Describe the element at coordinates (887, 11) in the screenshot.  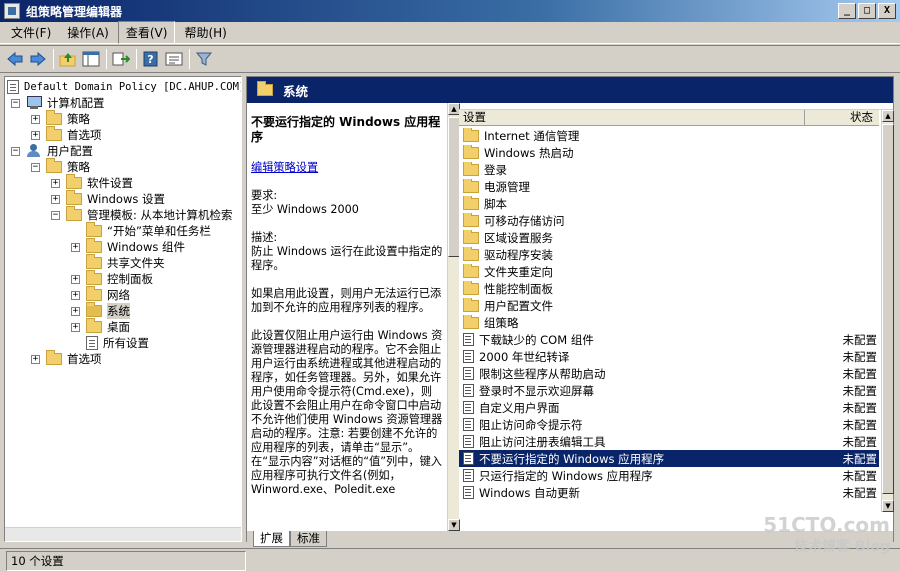
I see `close-button: X` at that location.